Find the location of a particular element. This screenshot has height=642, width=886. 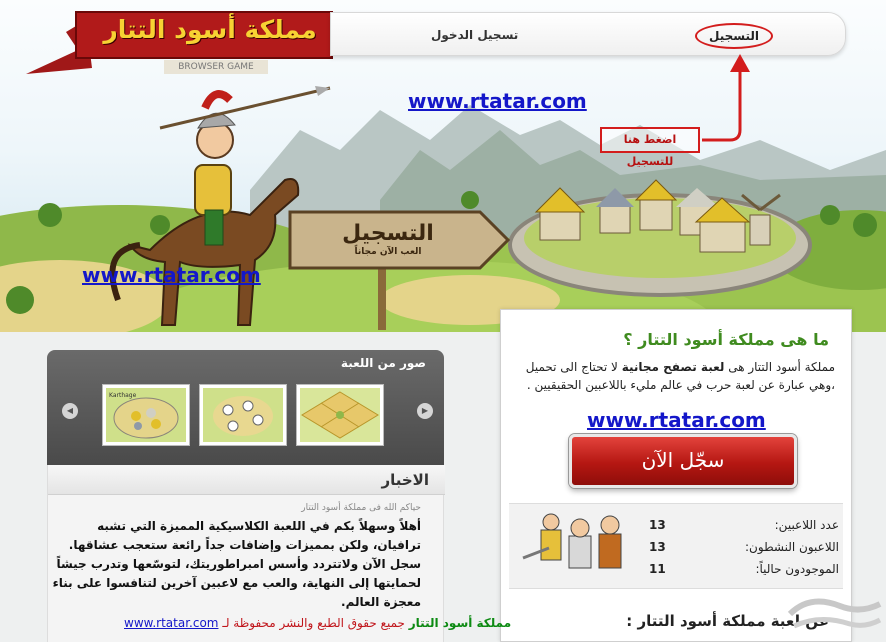

stat-row: الموجودون حالياً: 11 is located at coordinates (744, 572).